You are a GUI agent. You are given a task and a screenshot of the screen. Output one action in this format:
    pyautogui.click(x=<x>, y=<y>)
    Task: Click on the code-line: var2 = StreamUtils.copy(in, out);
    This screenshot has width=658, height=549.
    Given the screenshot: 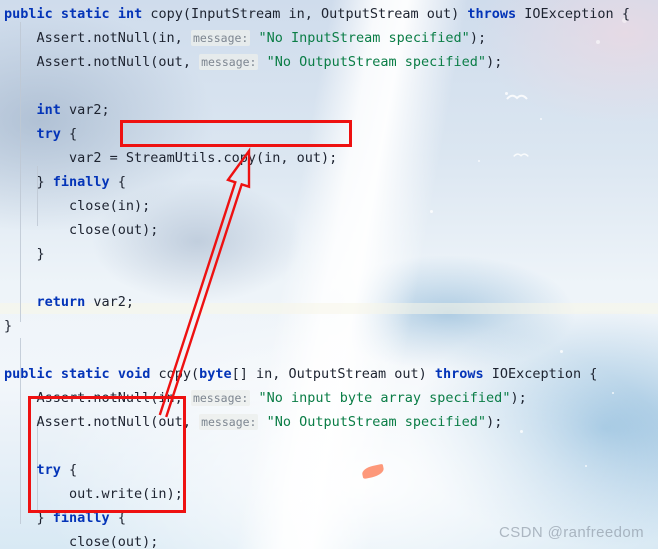 What is the action you would take?
    pyautogui.click(x=169, y=158)
    